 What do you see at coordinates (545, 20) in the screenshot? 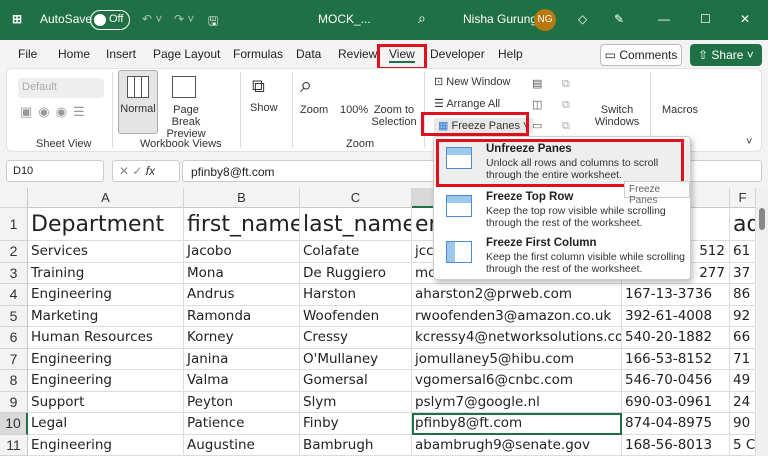
I see `avatar: NG` at bounding box center [545, 20].